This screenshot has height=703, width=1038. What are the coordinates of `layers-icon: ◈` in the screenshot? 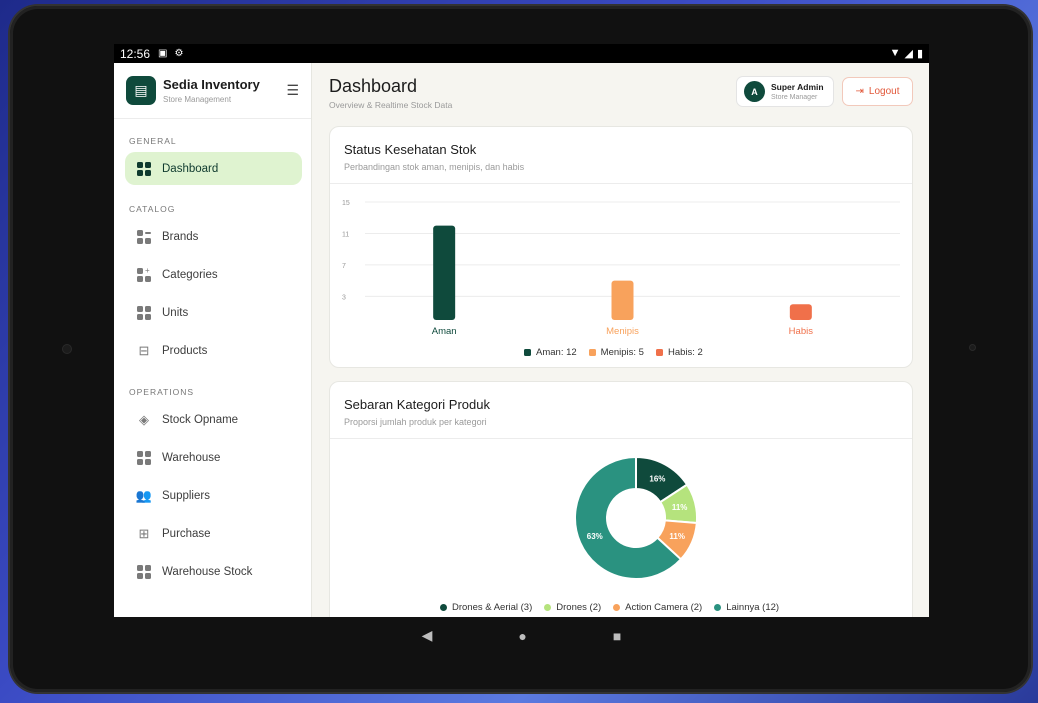 It's located at (144, 419).